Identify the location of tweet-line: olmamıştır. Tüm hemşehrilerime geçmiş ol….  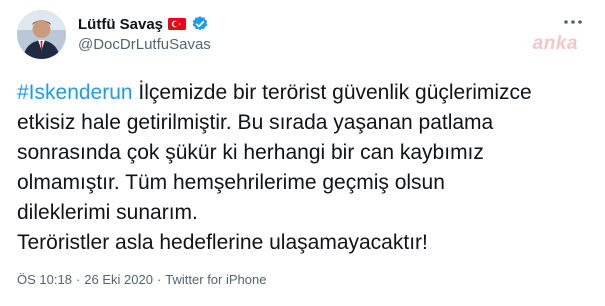
(231, 182).